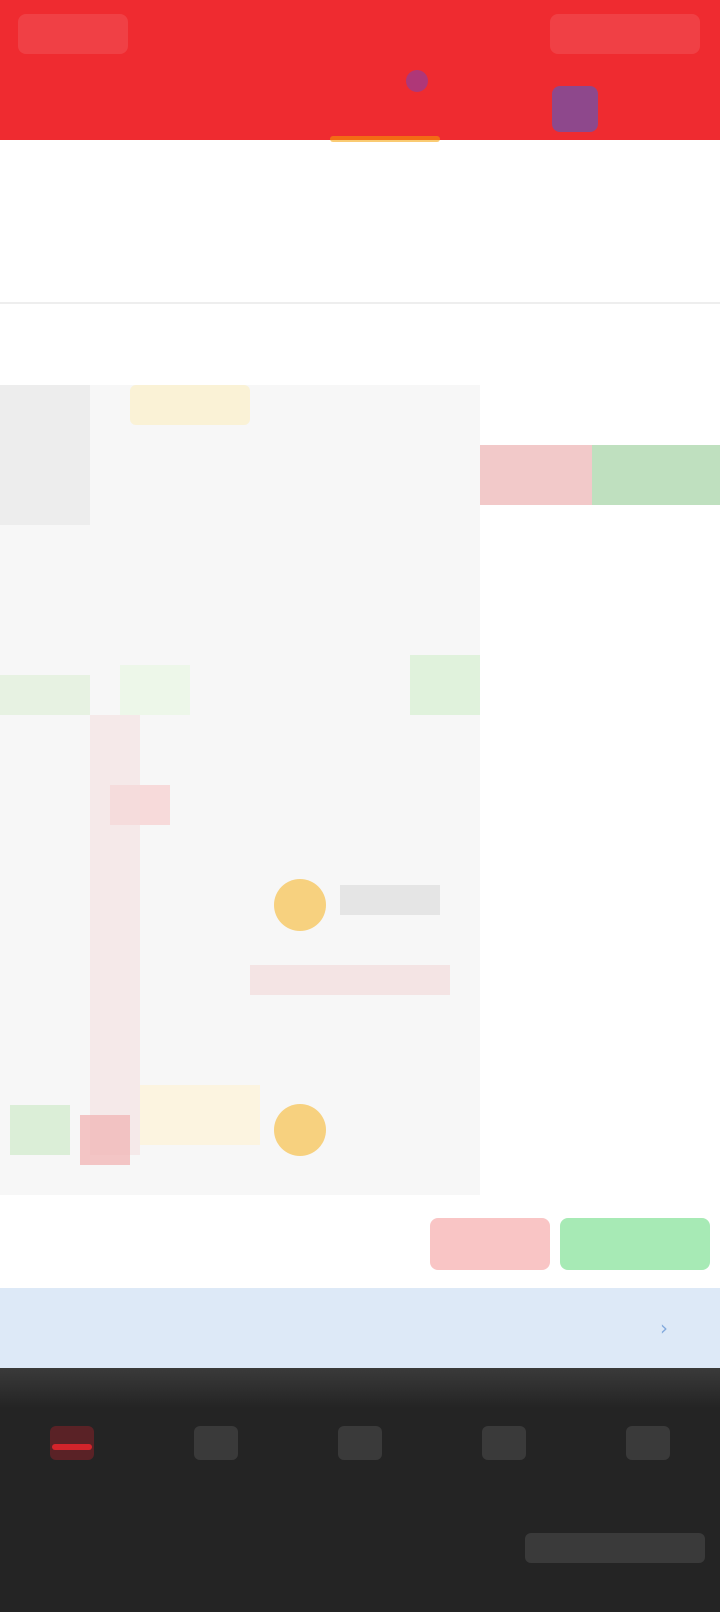  What do you see at coordinates (45, 455) in the screenshot?
I see `chart-info-panel` at bounding box center [45, 455].